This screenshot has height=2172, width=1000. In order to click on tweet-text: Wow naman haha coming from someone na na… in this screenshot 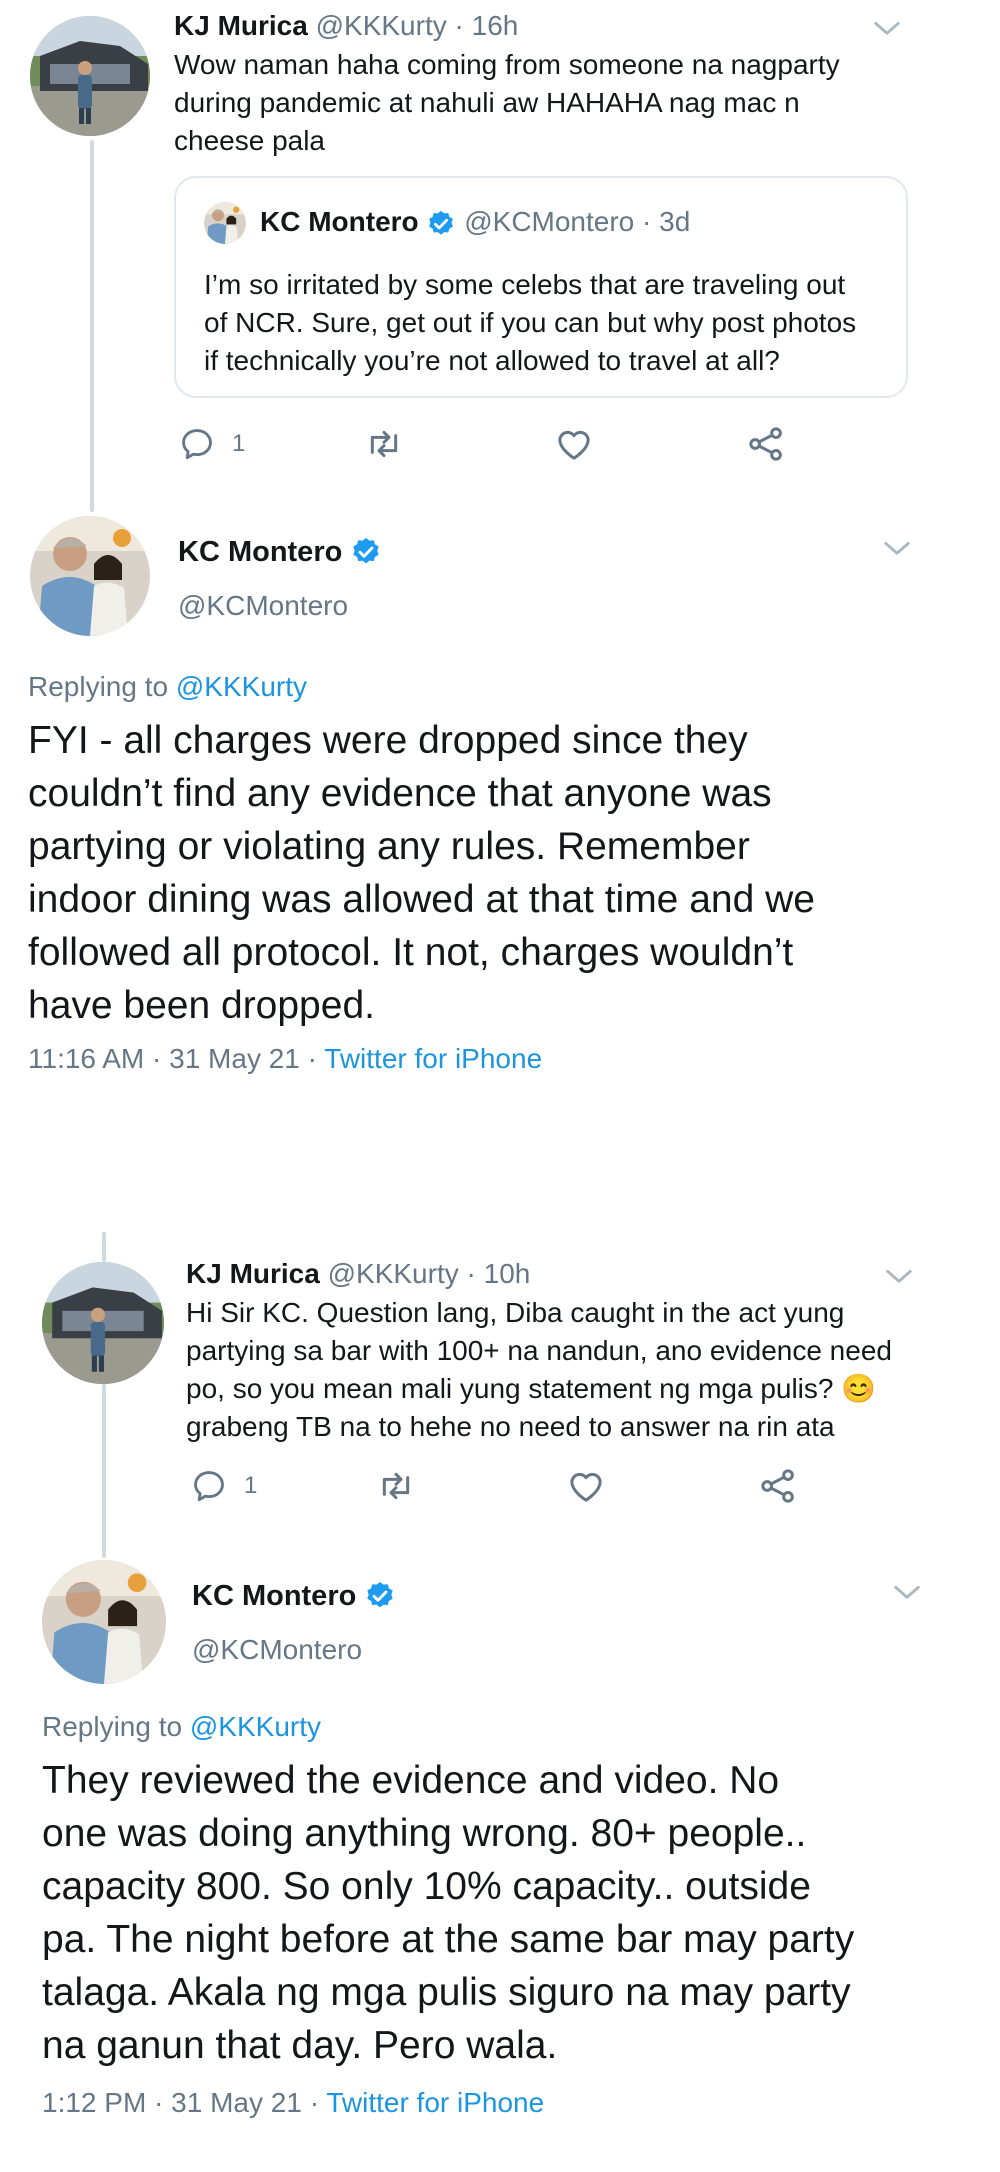, I will do `click(507, 102)`.